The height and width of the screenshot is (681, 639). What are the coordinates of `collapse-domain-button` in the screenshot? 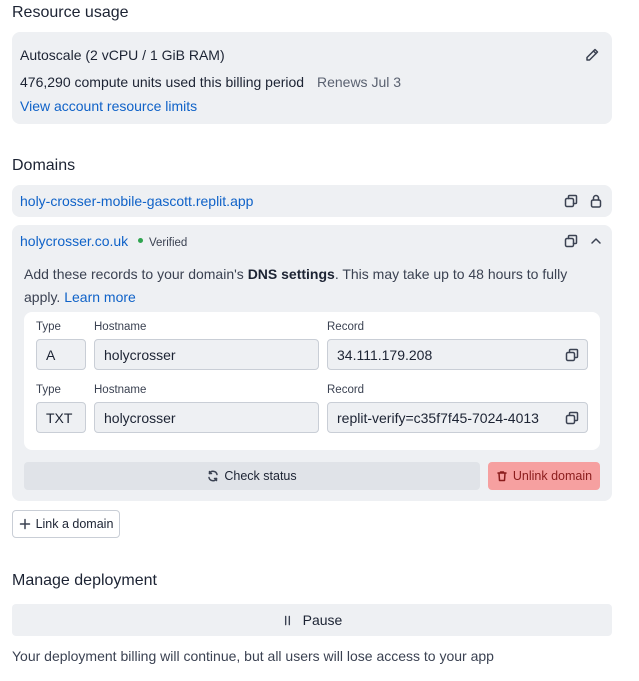 It's located at (596, 241).